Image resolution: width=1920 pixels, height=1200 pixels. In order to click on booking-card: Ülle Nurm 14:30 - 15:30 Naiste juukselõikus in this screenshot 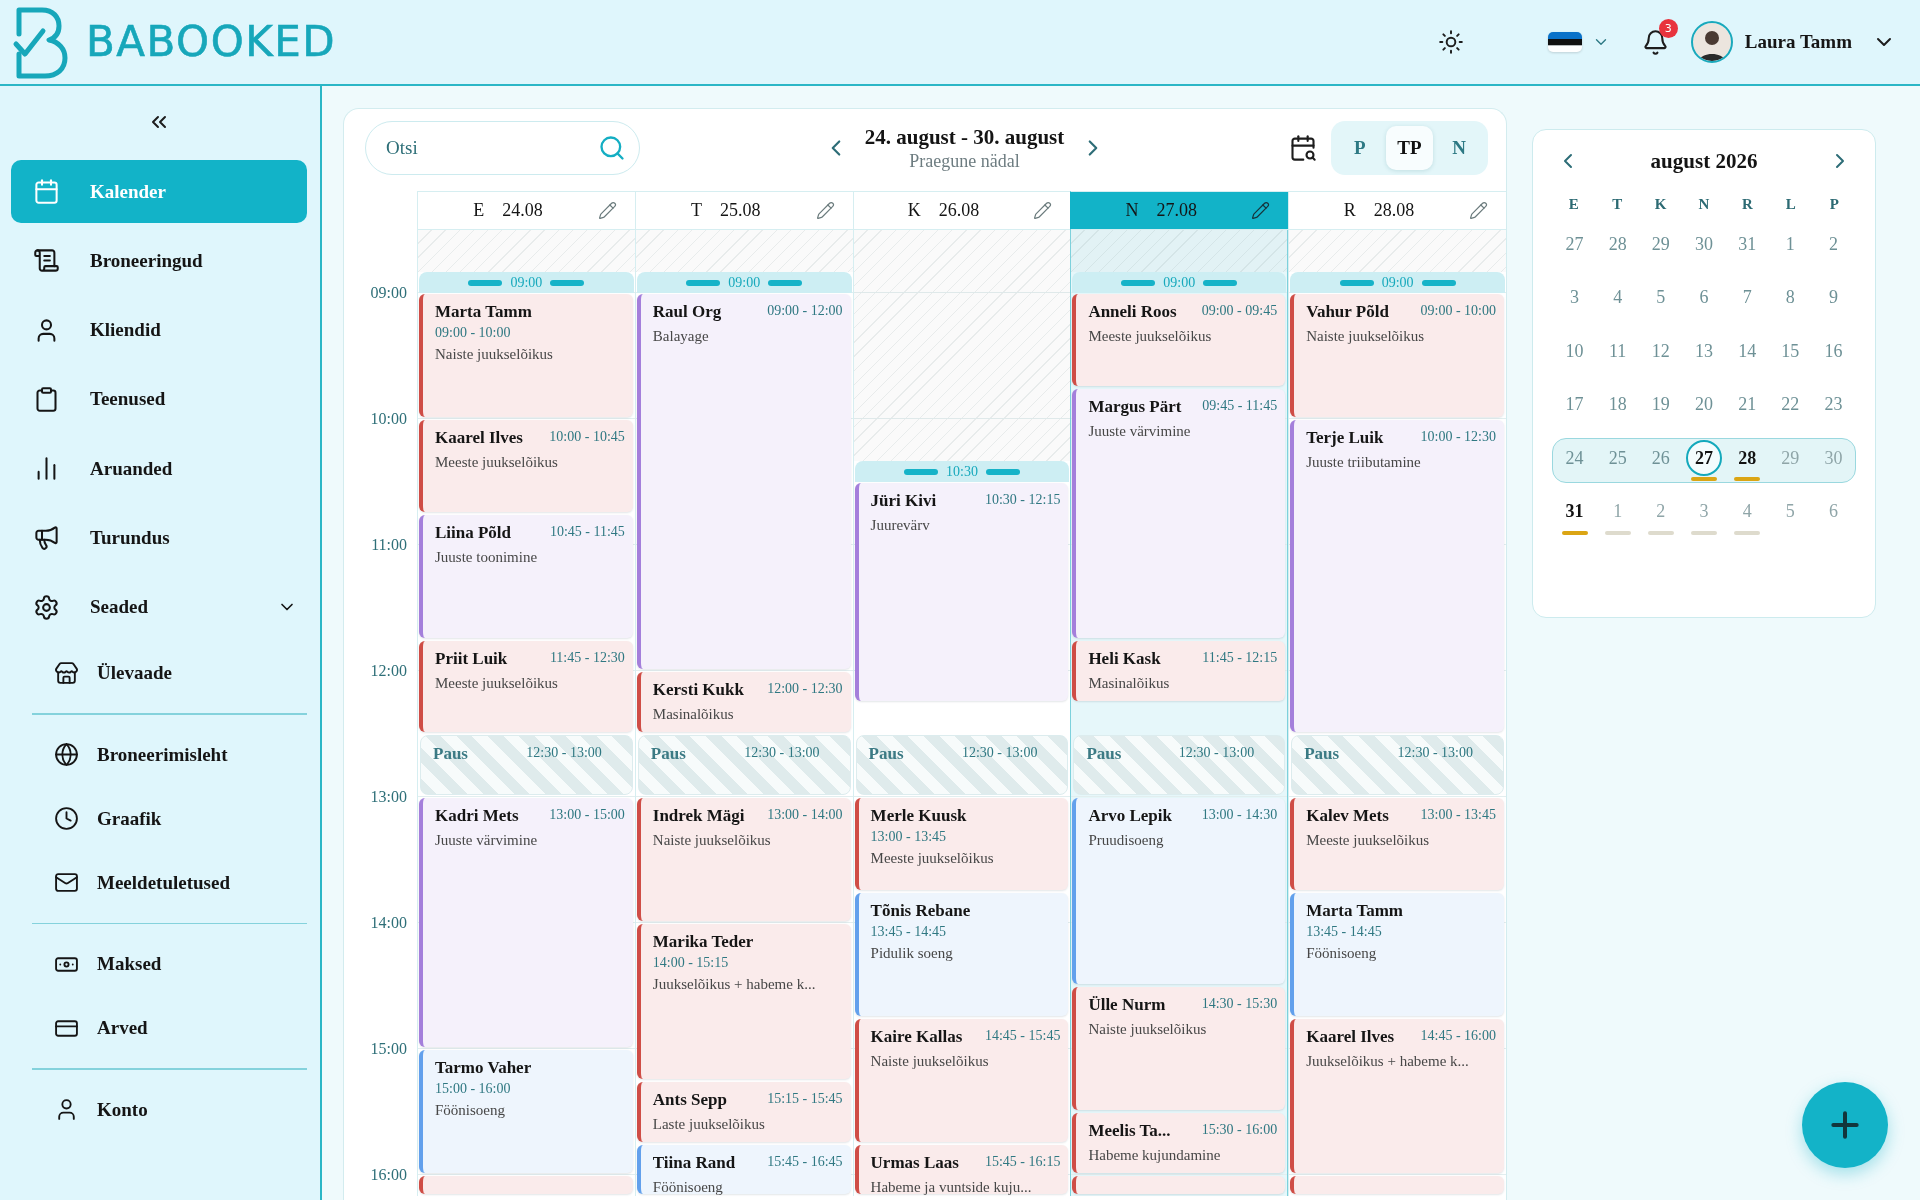, I will do `click(1179, 1048)`.